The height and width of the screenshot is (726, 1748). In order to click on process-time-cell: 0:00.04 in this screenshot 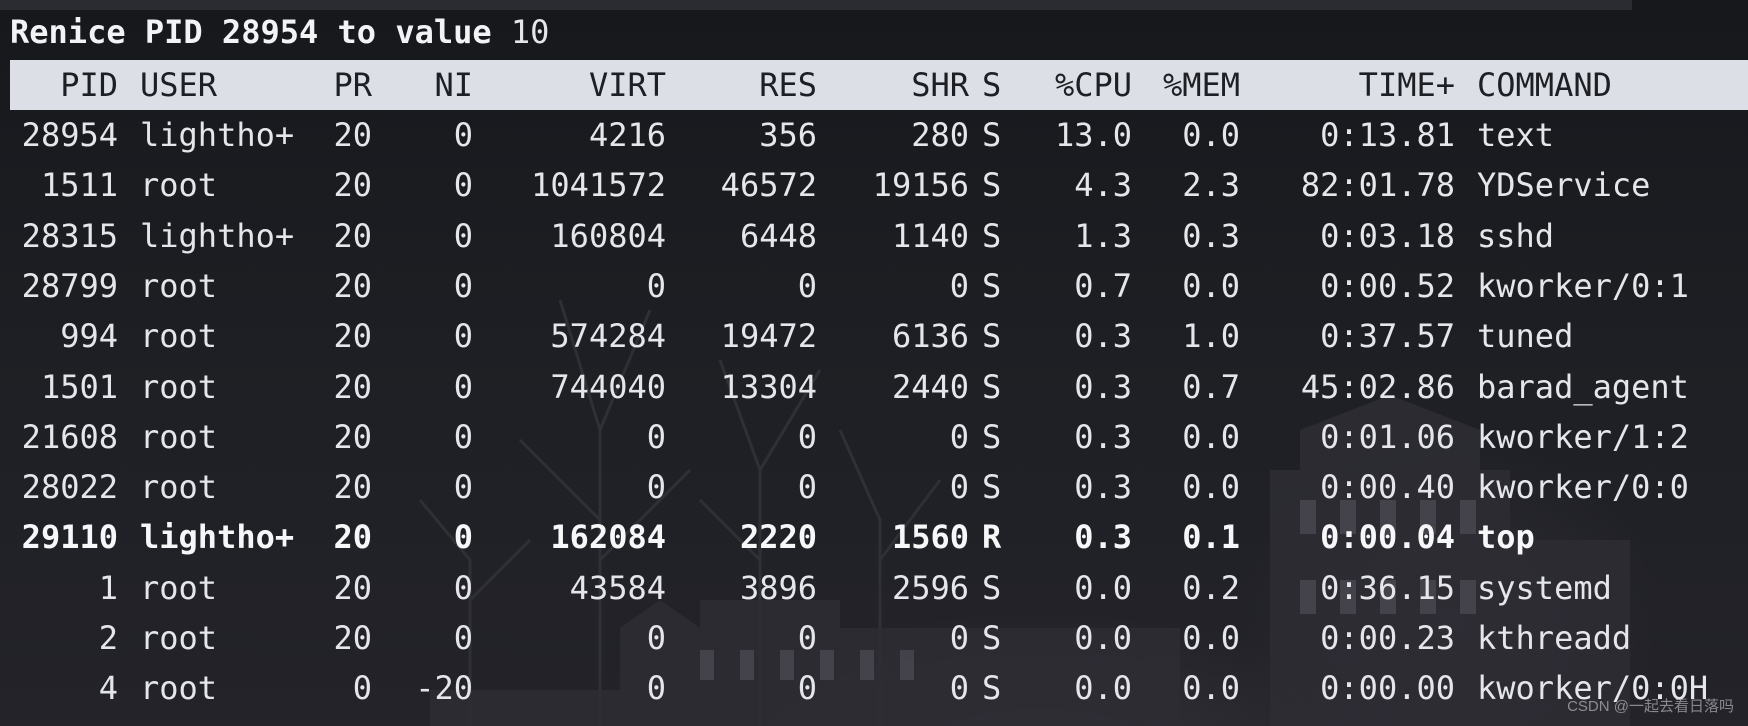, I will do `click(1387, 537)`.